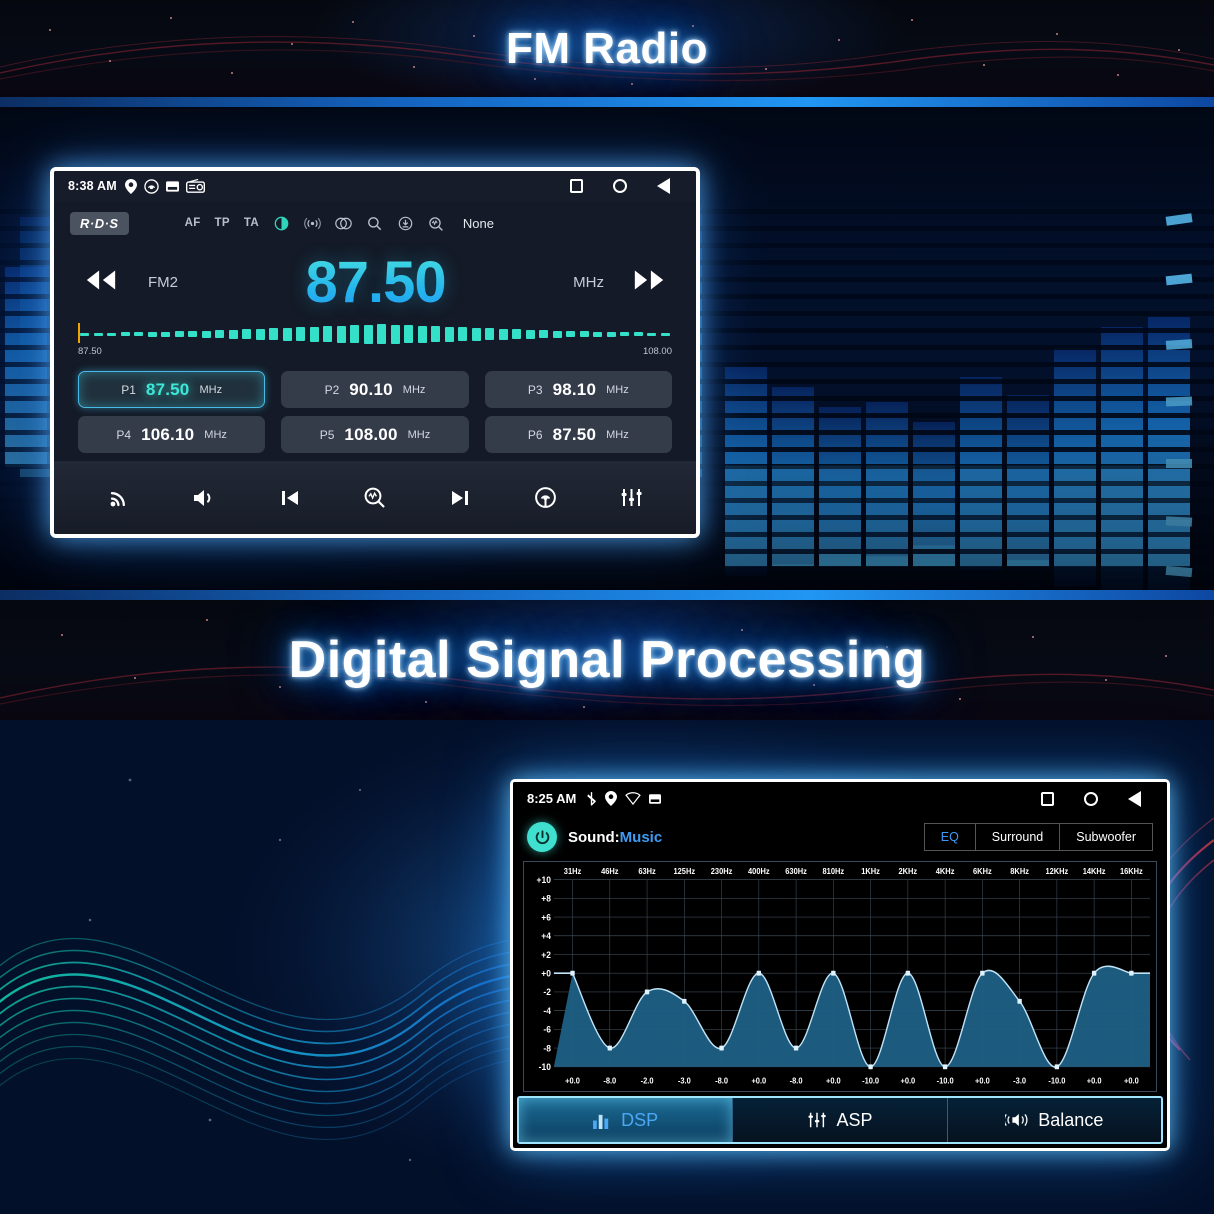 The width and height of the screenshot is (1214, 1214). Describe the element at coordinates (312, 223) in the screenshot. I see `signal-waves-icon` at that location.